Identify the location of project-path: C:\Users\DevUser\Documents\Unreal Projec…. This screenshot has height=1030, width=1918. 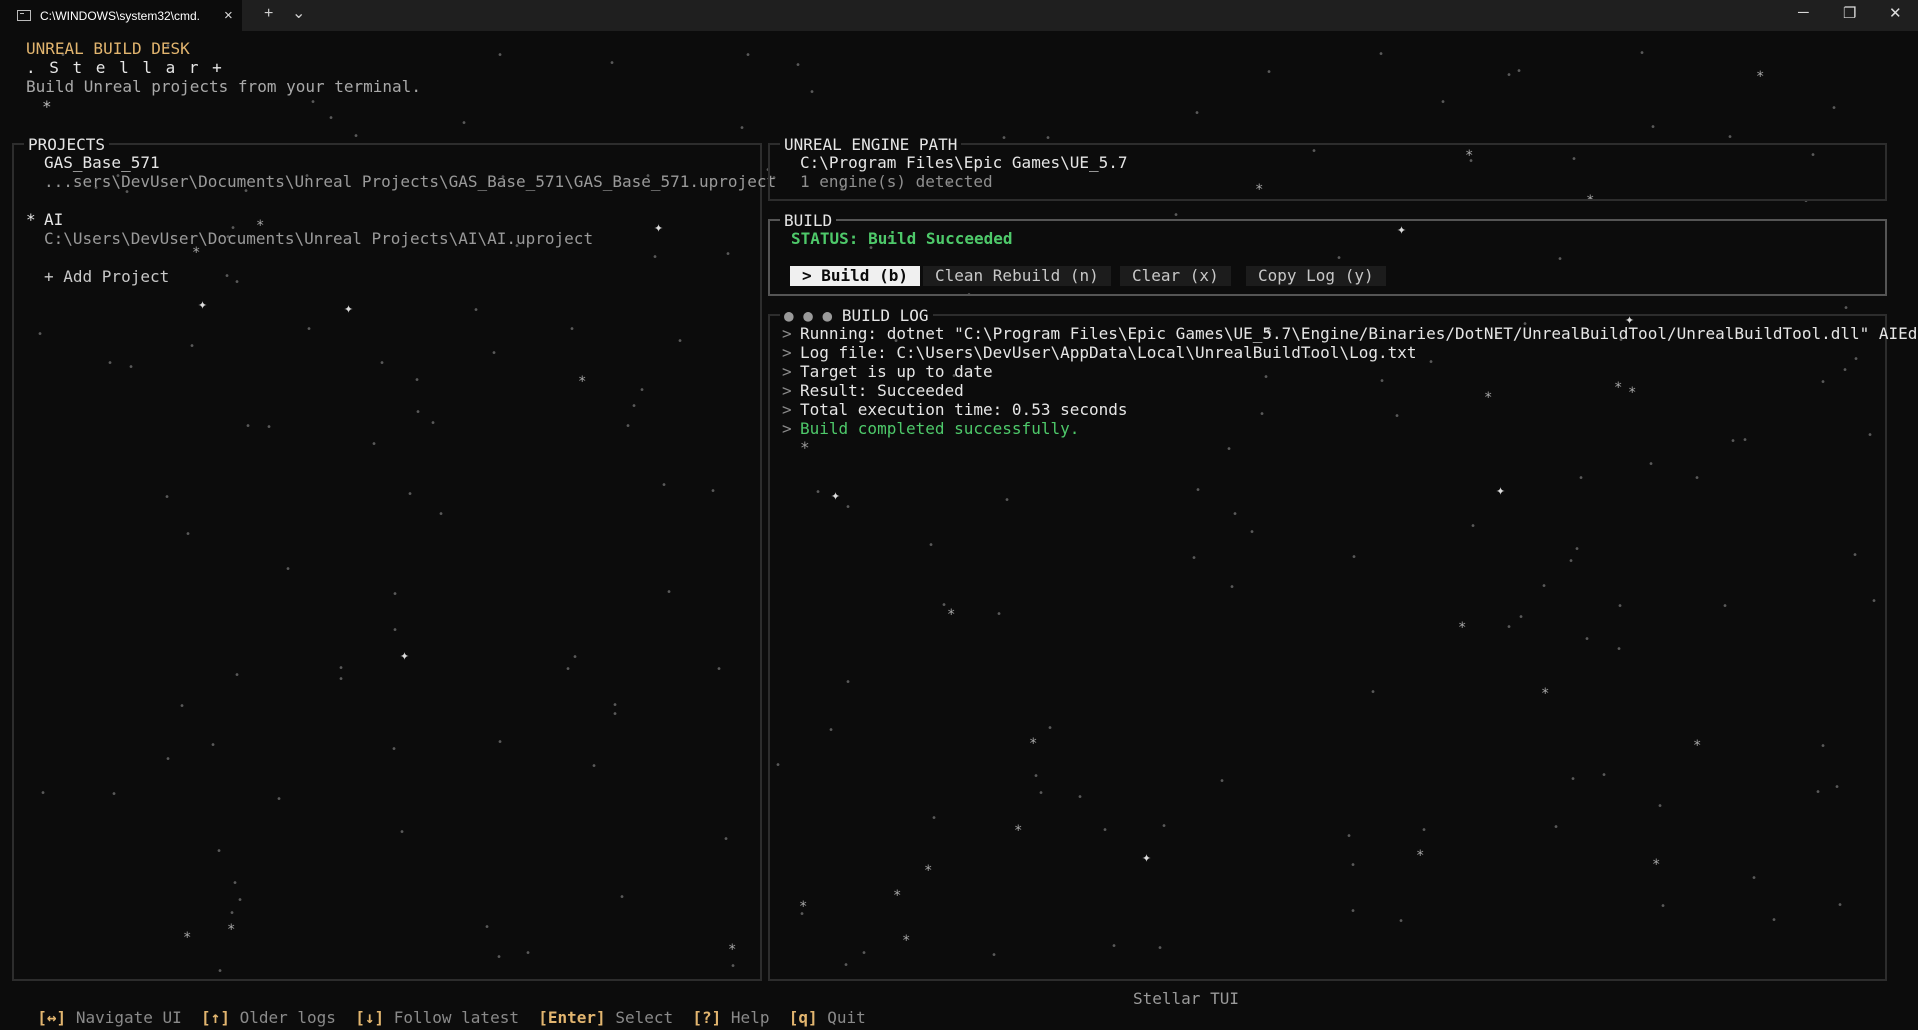
(319, 238).